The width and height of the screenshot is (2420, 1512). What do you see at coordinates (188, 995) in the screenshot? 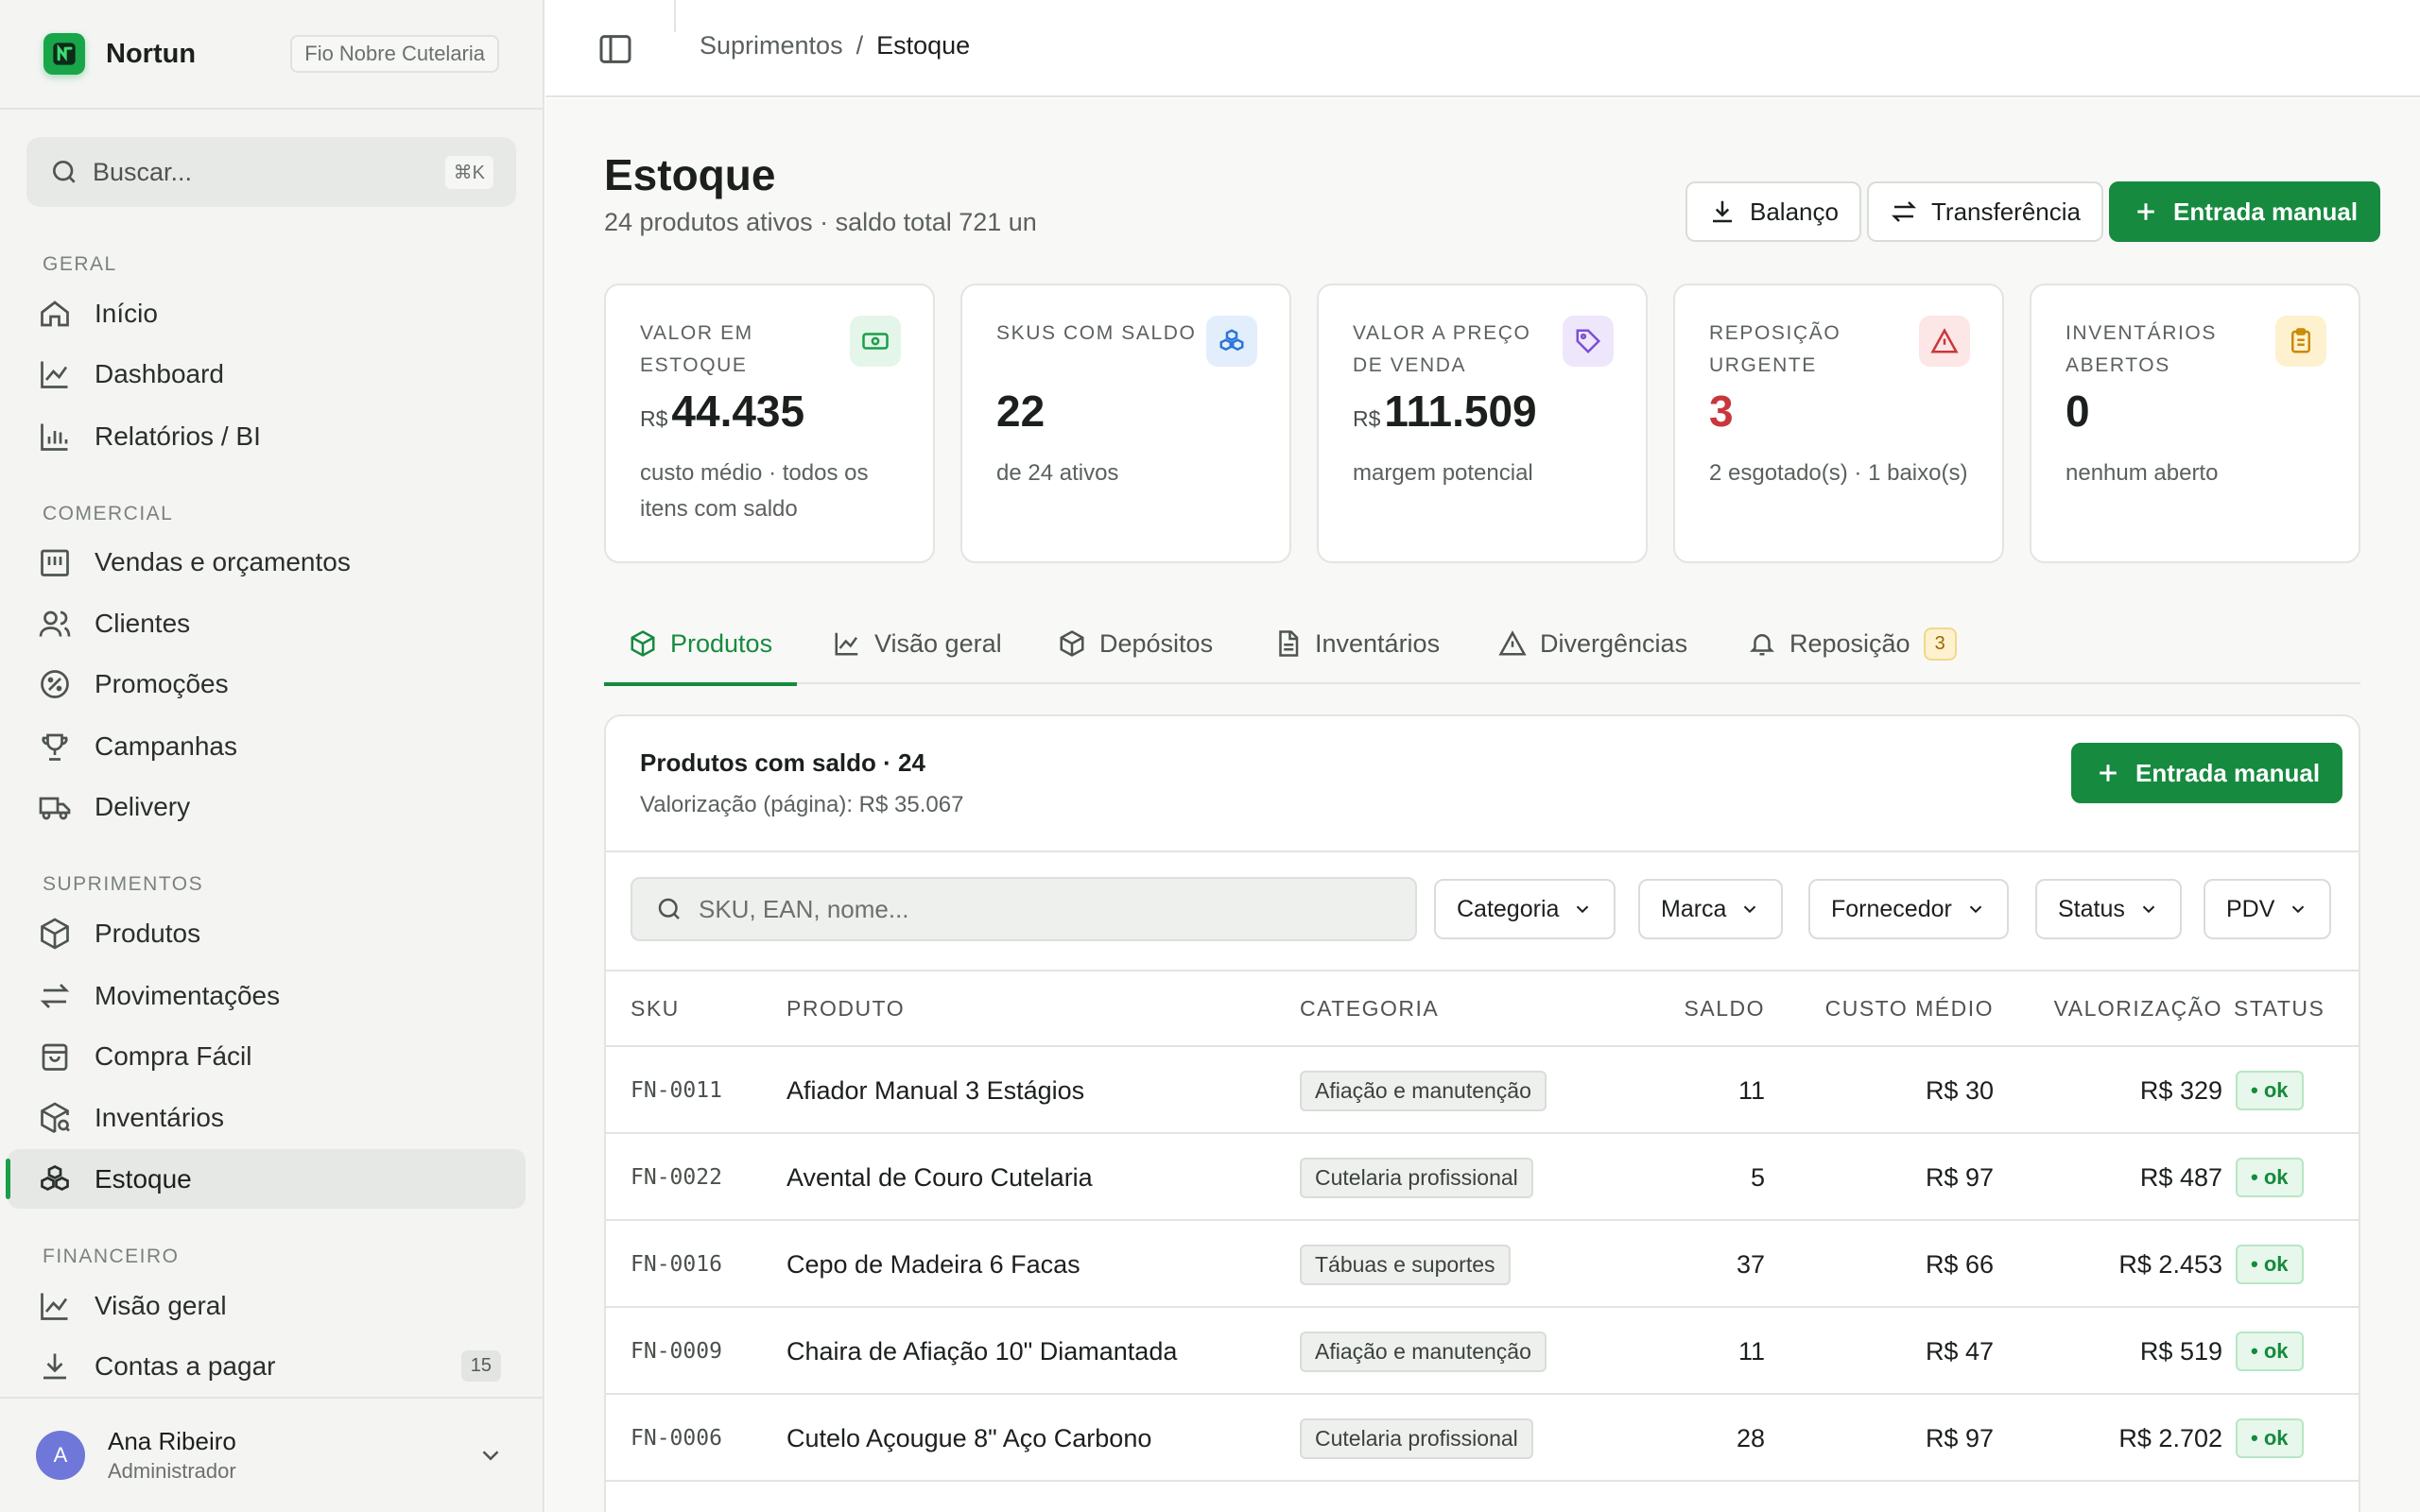
I see `sidebar-item-label: Movimentações` at bounding box center [188, 995].